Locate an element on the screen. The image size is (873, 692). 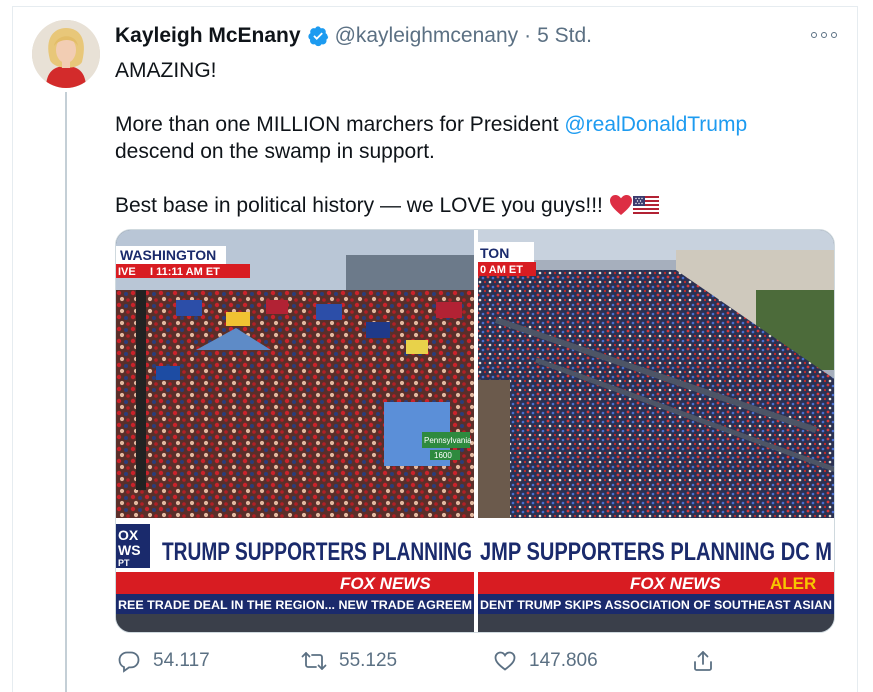
share-button is located at coordinates (703, 661).